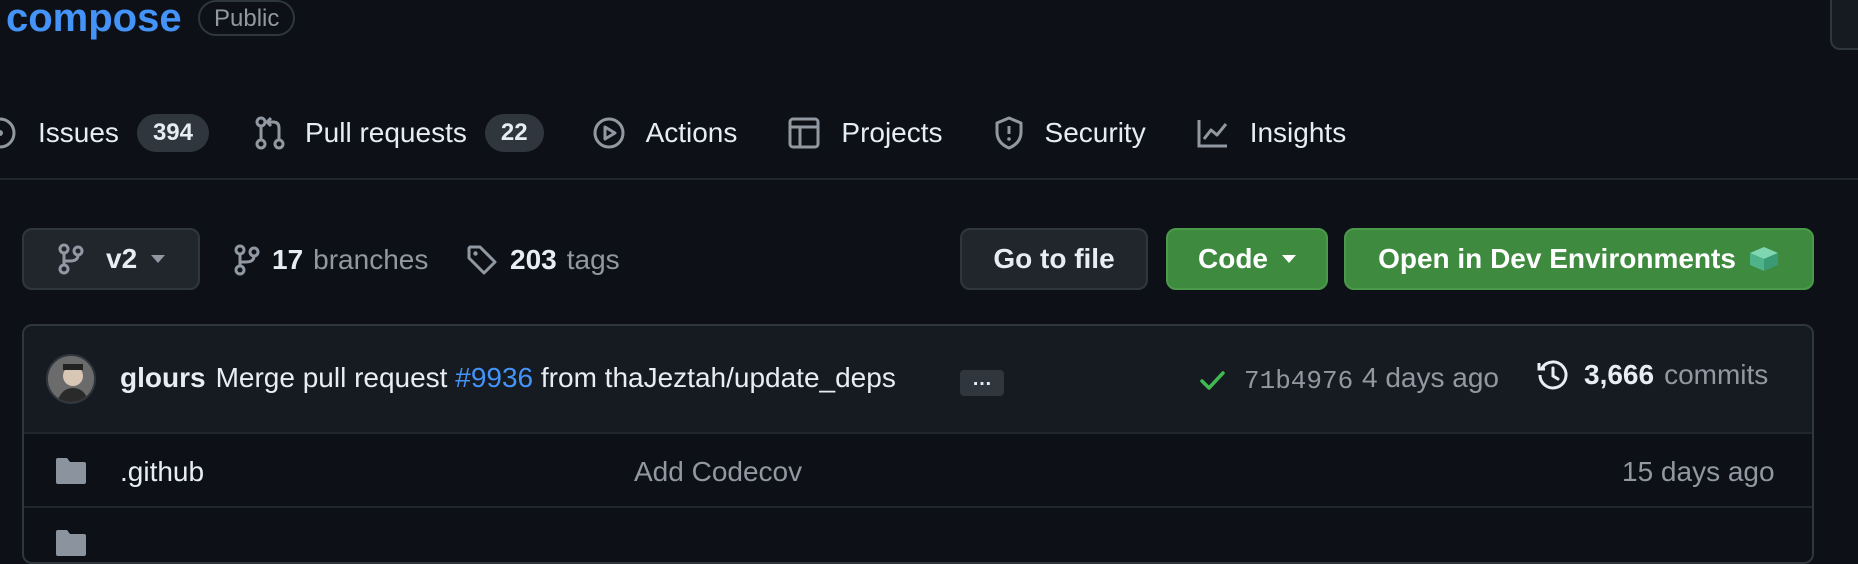 The width and height of the screenshot is (1858, 564). I want to click on go-to-file-button: Go to file, so click(1054, 259).